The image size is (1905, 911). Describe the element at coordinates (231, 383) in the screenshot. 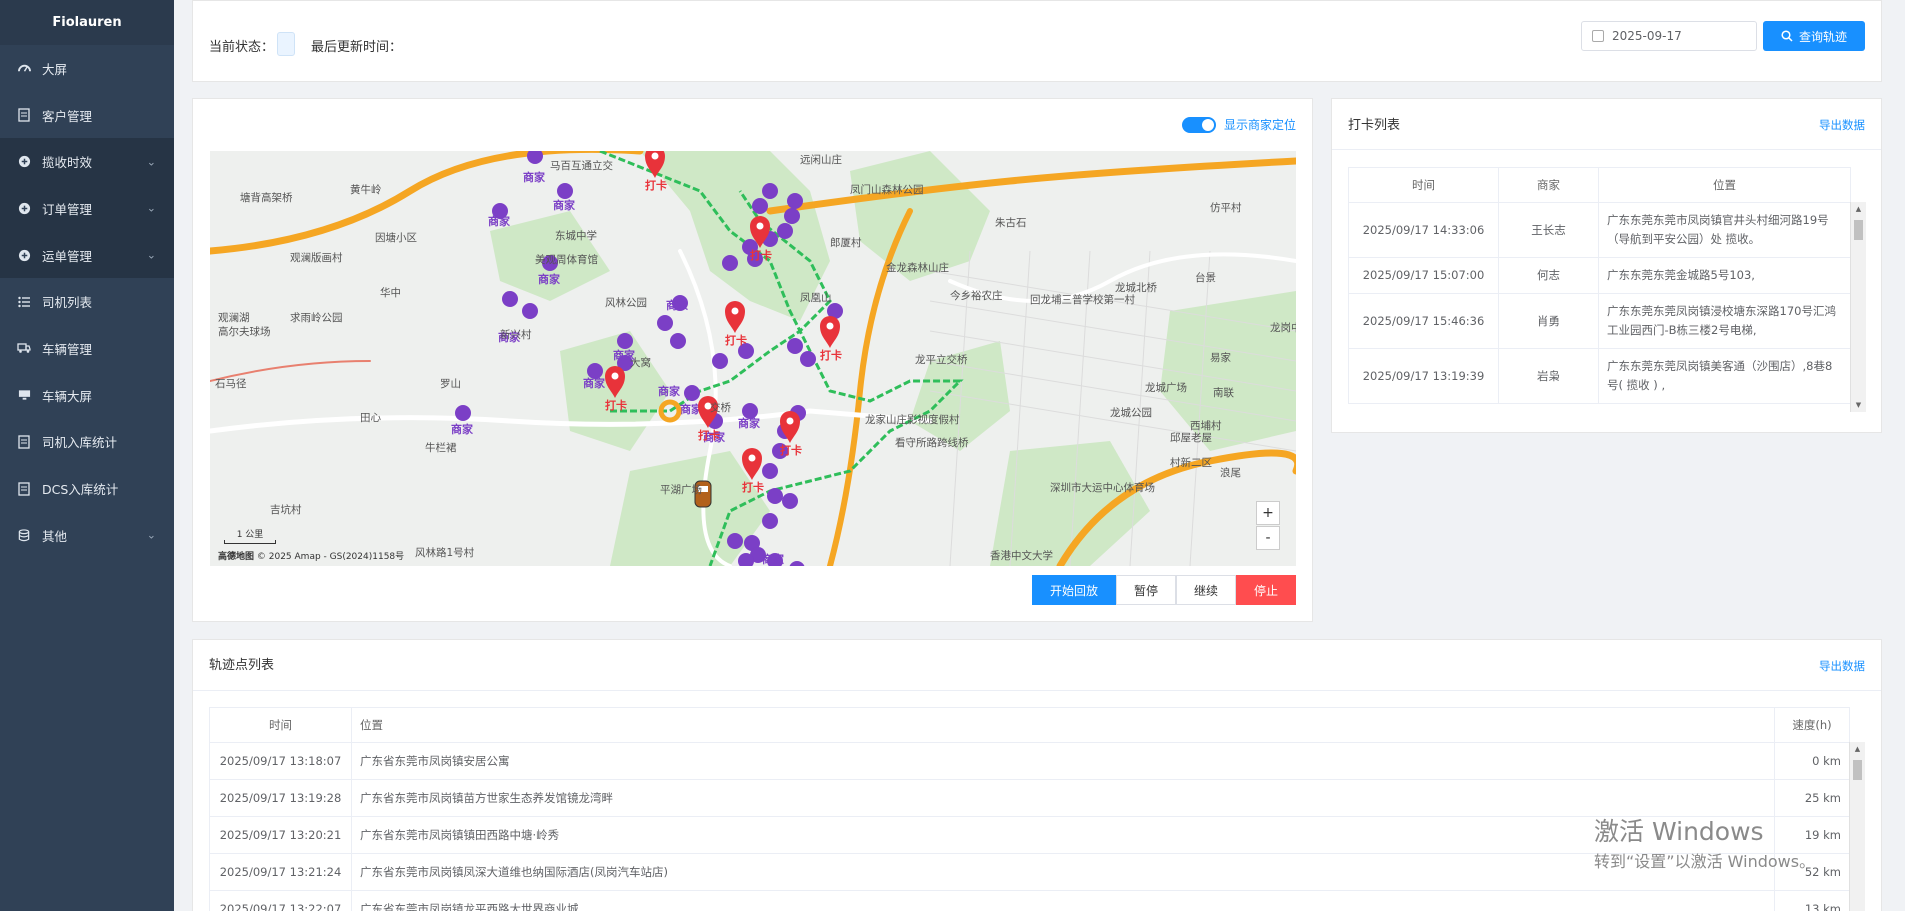

I see `map-place-label: 石马径` at that location.